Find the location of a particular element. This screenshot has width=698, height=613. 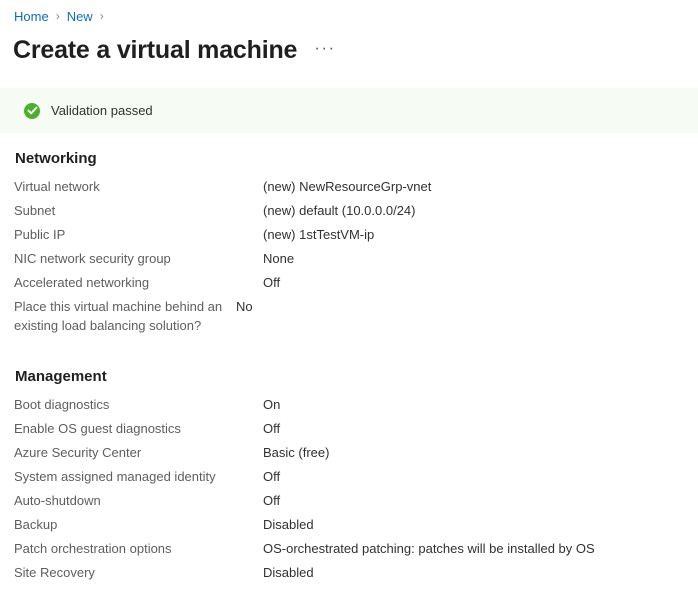

table-row: System assigned managed identity Off is located at coordinates (356, 479).